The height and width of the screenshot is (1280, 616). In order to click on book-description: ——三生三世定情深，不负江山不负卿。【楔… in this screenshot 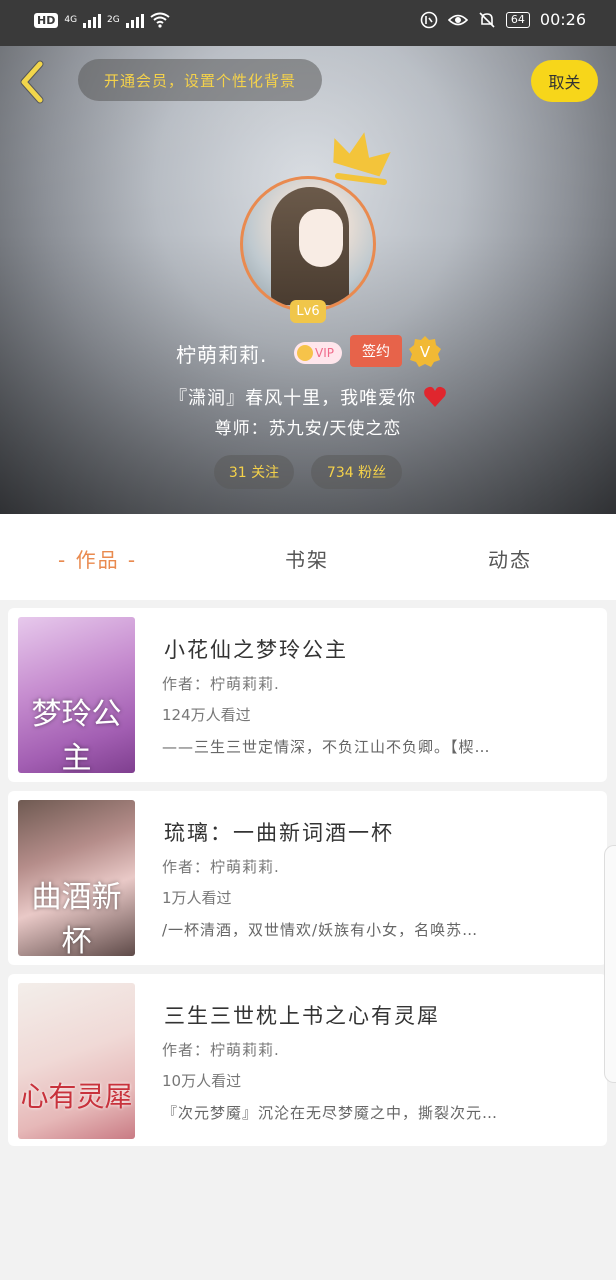, I will do `click(326, 747)`.